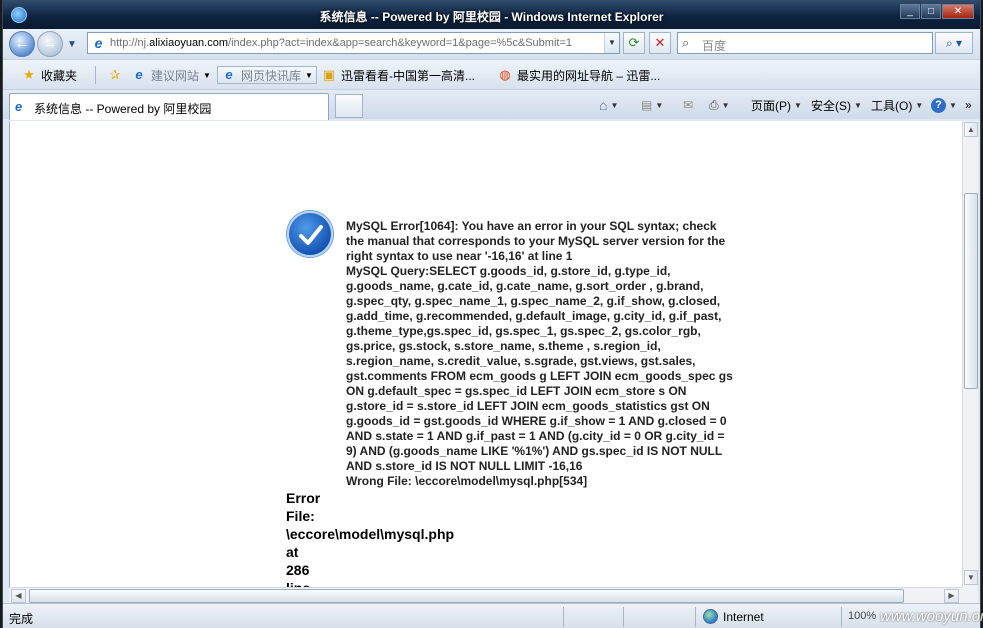  I want to click on fav-item-label: 建议网站, so click(175, 75).